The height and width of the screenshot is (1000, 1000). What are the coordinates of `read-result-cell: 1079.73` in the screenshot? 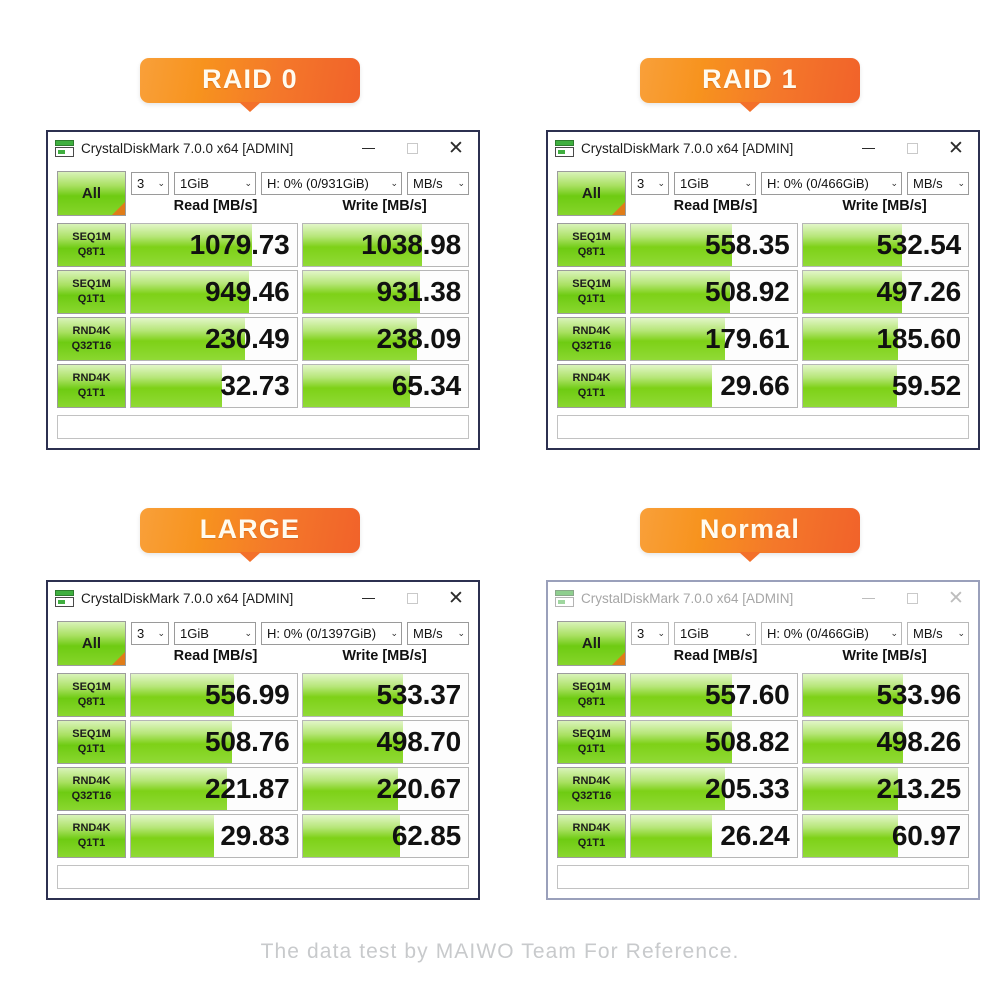 It's located at (214, 245).